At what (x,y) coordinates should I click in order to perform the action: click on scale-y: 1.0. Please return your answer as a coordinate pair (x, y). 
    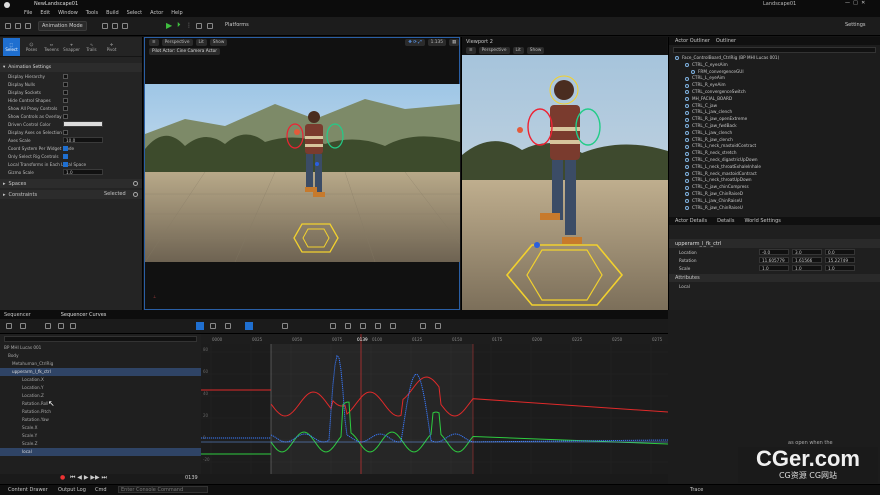
    Looking at the image, I should click on (807, 268).